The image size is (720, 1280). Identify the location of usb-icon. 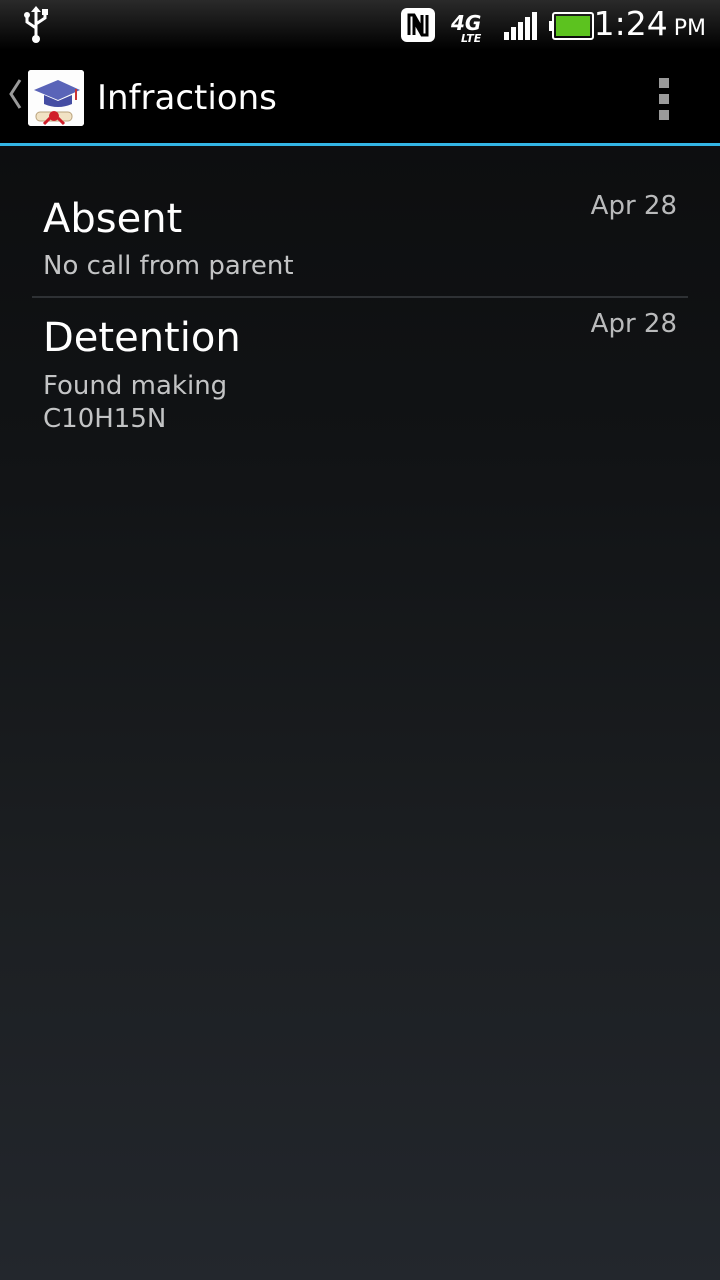
(36, 24).